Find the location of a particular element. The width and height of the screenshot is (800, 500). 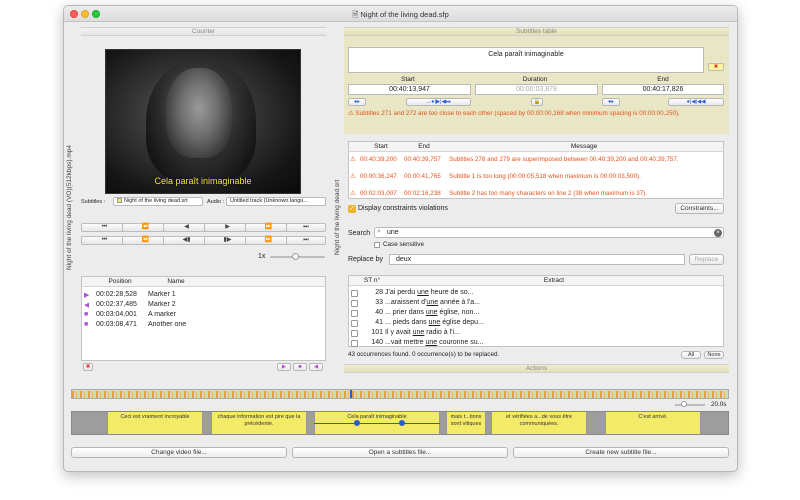

replace-button: Replace is located at coordinates (706, 259).